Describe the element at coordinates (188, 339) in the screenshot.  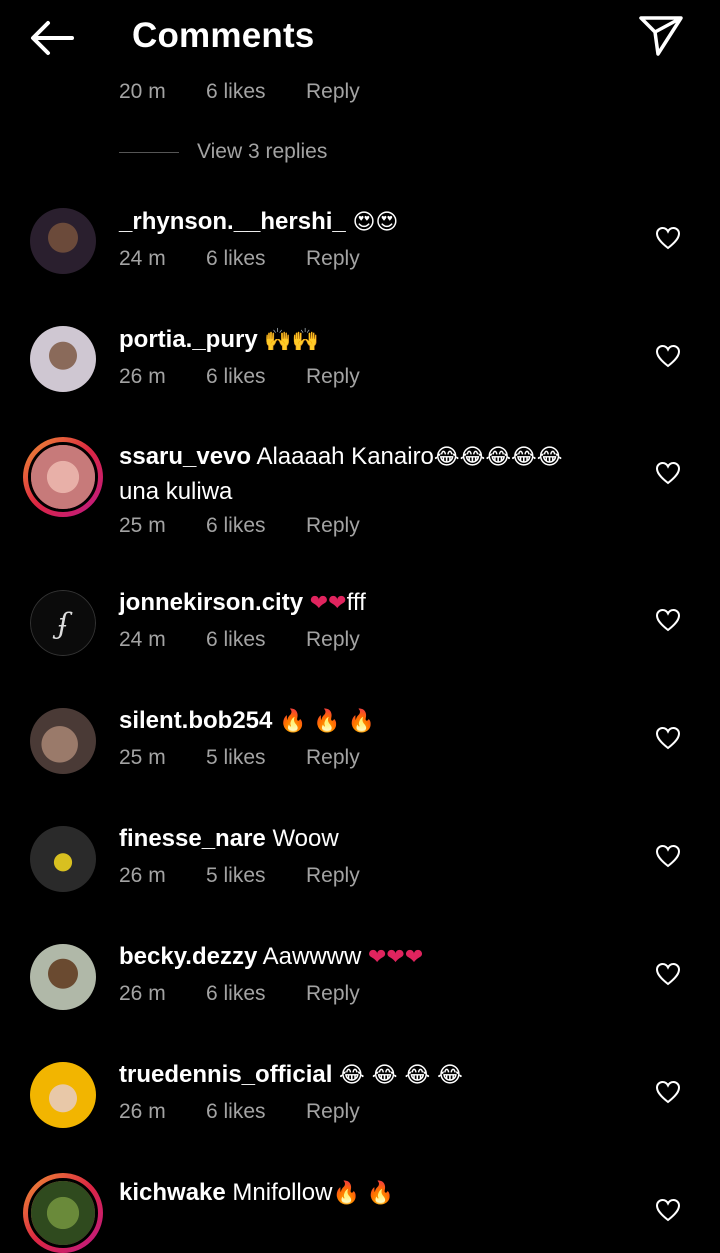
I see `comment-username: portia._pury` at that location.